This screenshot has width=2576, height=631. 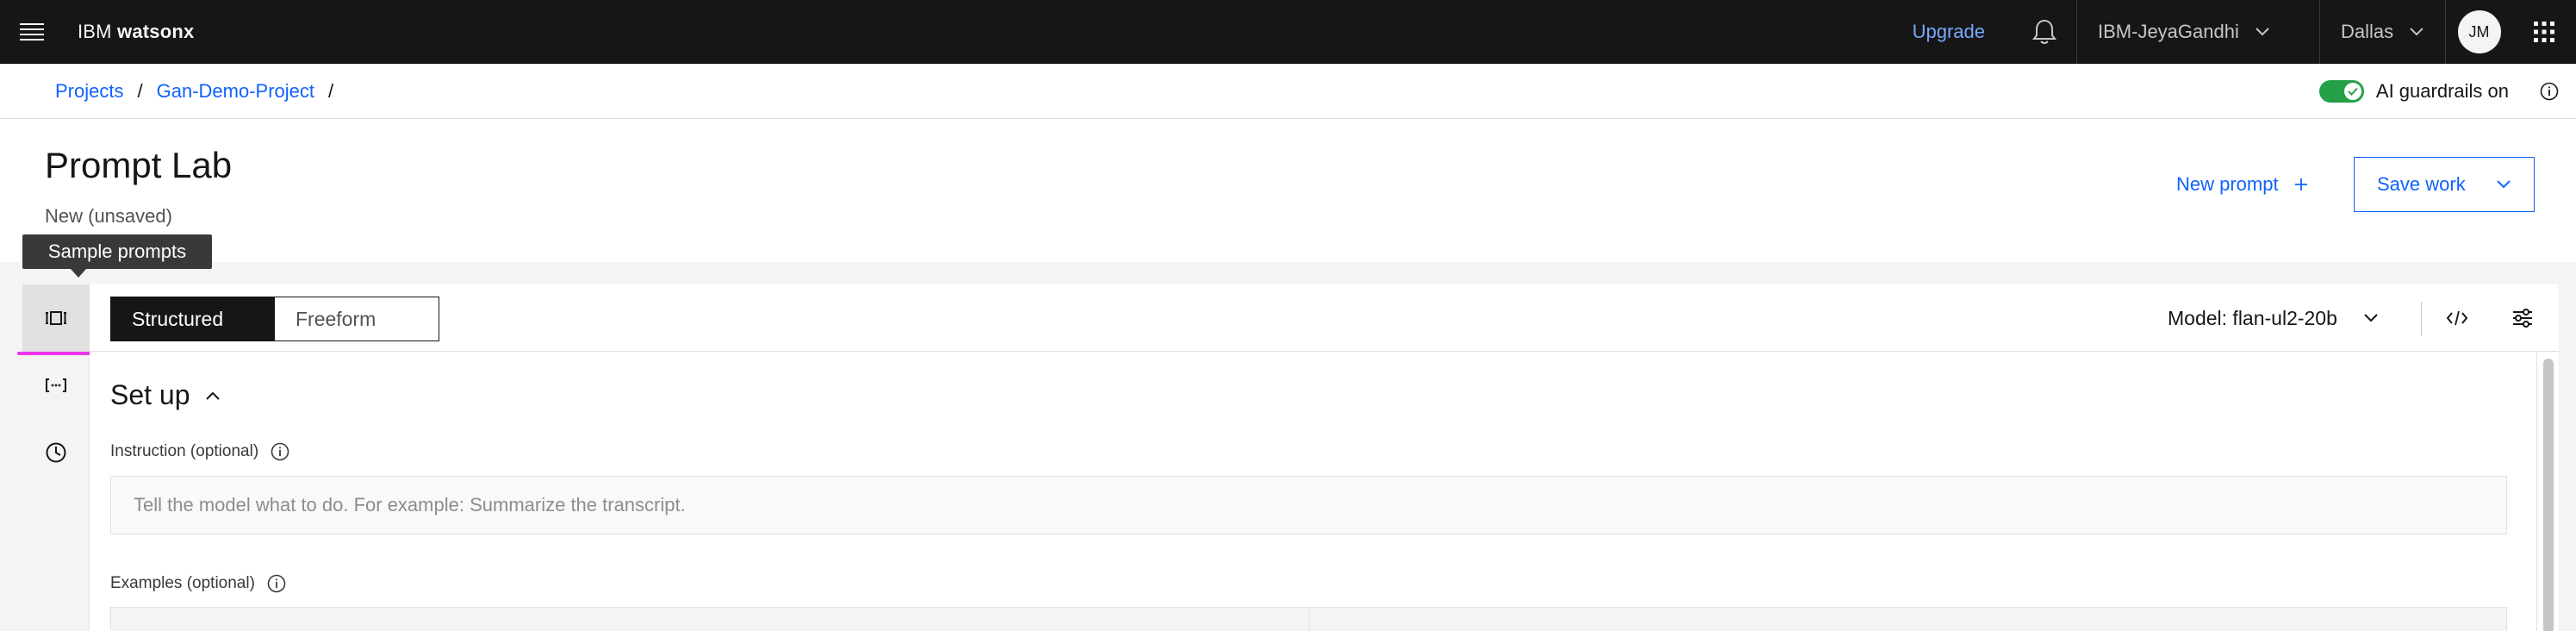 I want to click on prompt-status: New (unsaved), so click(x=109, y=216).